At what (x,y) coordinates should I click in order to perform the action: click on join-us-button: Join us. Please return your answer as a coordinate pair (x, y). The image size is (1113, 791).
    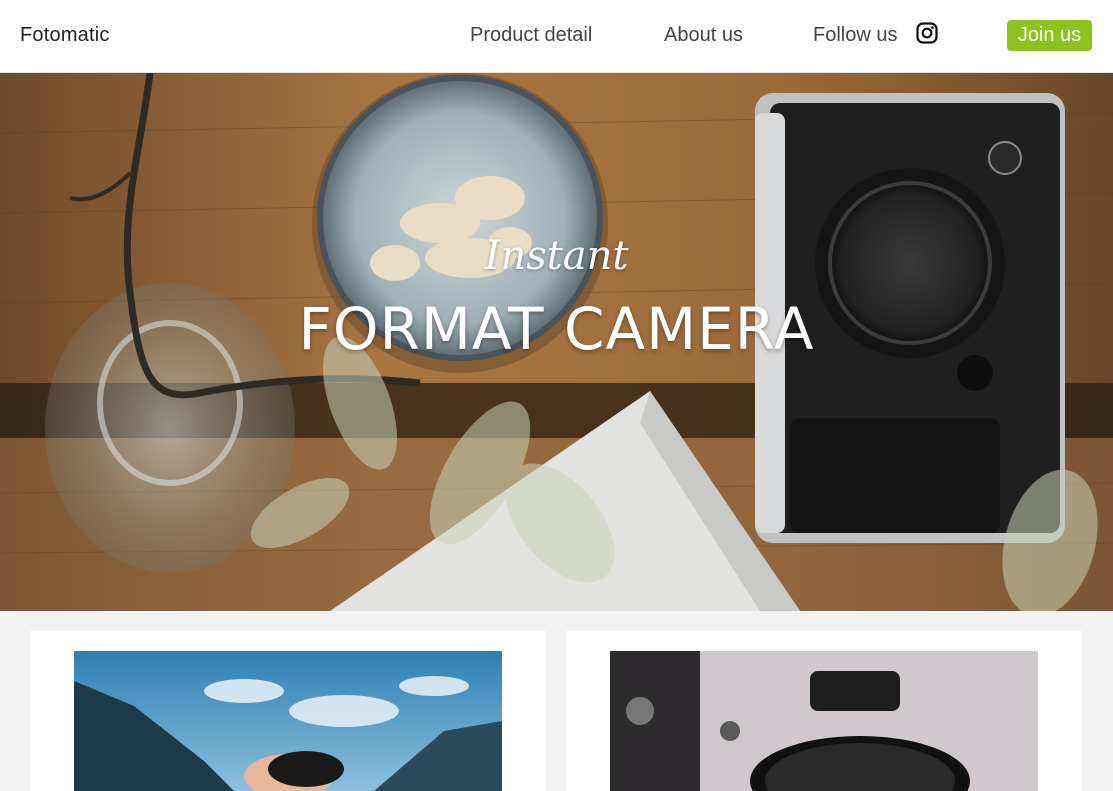
    Looking at the image, I should click on (1049, 35).